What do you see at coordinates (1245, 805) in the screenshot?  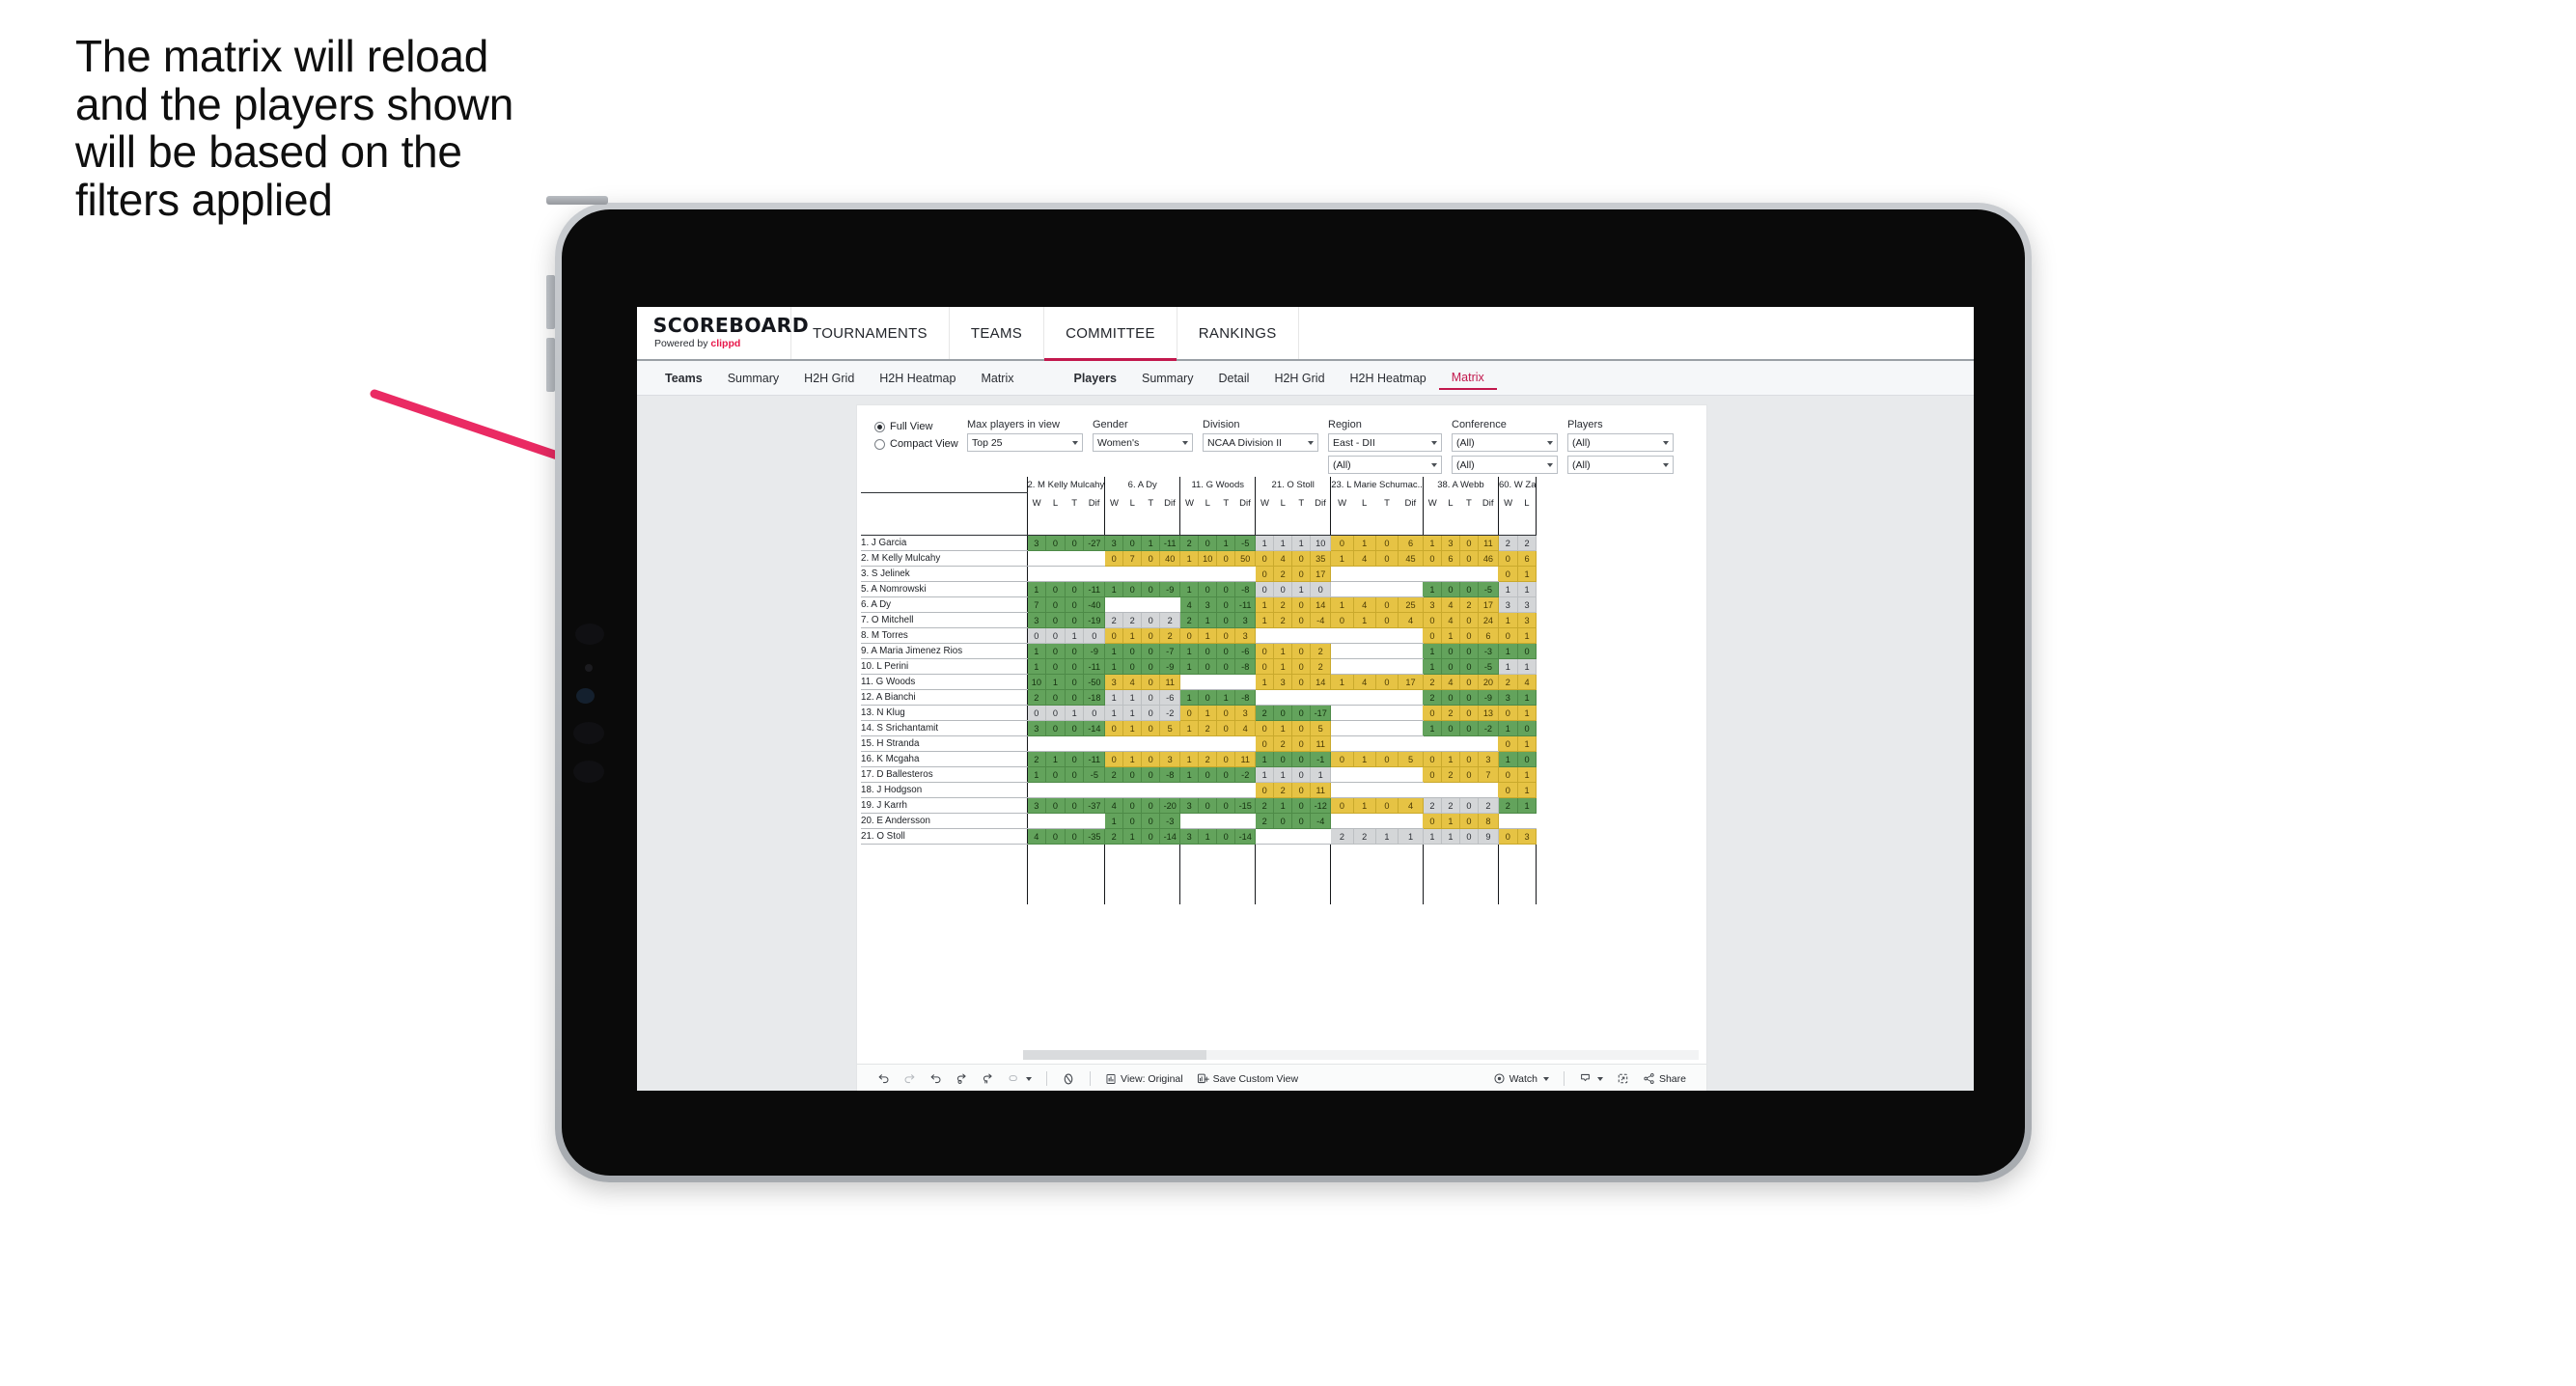 I see `matrix-cell: -15` at bounding box center [1245, 805].